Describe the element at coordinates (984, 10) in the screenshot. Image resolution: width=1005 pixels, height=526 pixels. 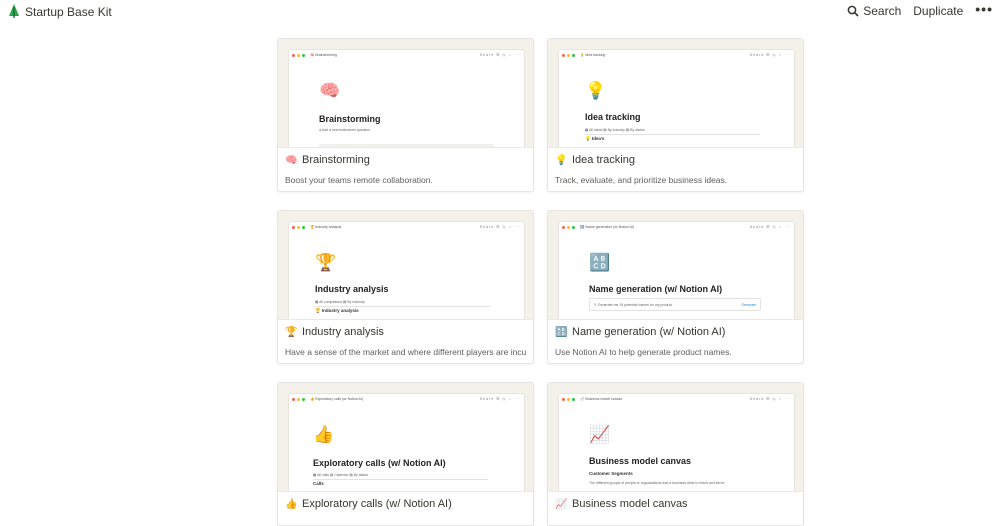
I see `more-options-button: •••` at that location.